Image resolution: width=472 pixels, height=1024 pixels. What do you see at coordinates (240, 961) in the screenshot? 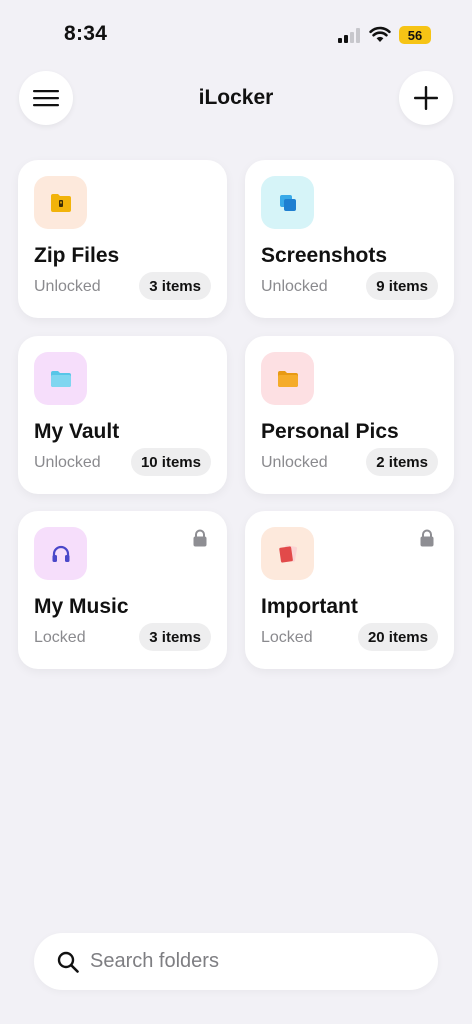
I see `search-input` at bounding box center [240, 961].